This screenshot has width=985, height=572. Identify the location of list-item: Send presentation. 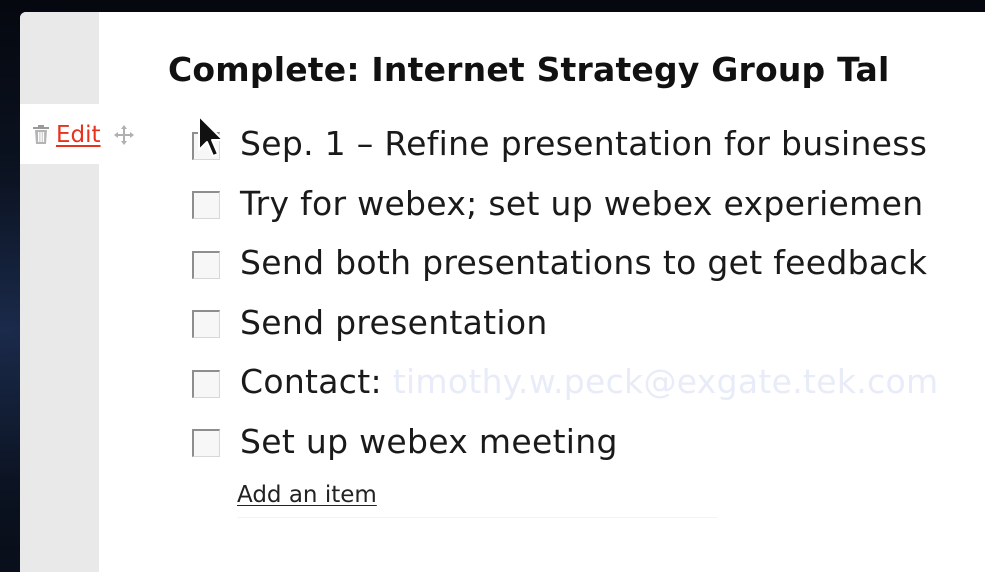
(565, 323).